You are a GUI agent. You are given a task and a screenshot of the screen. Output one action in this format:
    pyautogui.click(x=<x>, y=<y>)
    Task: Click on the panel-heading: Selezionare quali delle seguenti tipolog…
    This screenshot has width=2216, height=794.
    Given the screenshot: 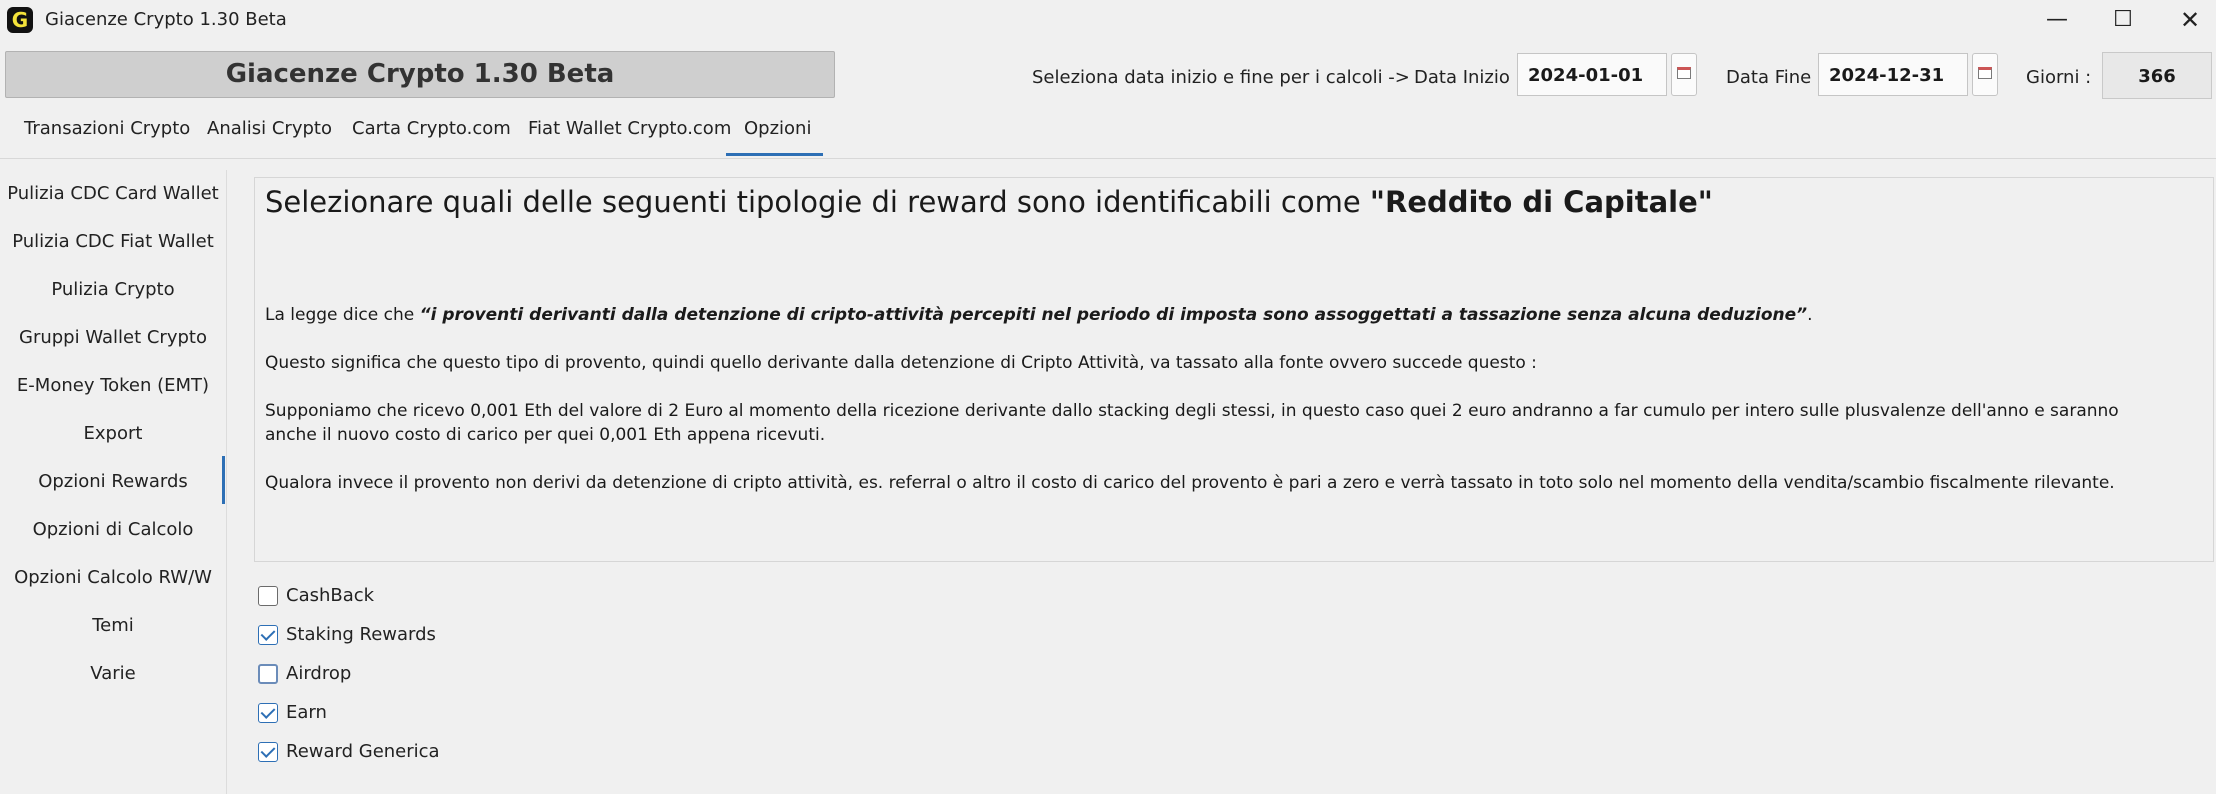 What is the action you would take?
    pyautogui.click(x=989, y=202)
    